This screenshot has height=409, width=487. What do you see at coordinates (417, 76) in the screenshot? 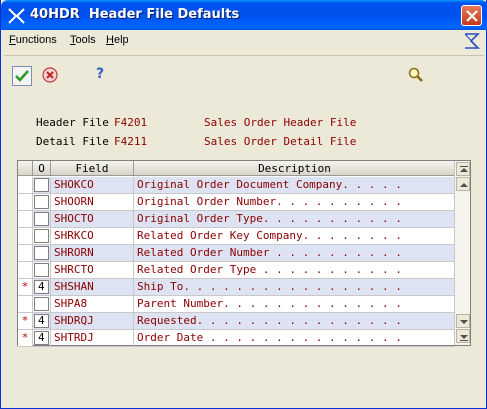
I see `find-button` at bounding box center [417, 76].